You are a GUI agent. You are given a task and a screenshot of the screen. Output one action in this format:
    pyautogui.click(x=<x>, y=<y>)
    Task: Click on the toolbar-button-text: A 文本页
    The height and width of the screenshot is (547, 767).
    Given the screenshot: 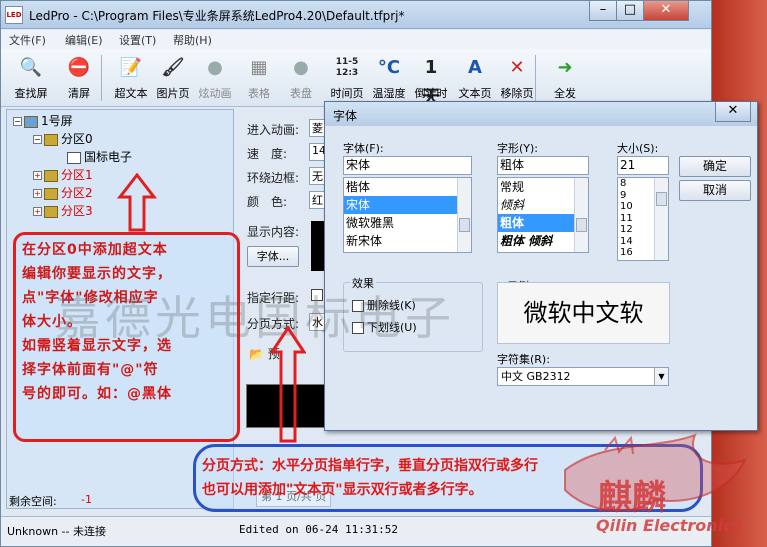 What is the action you would take?
    pyautogui.click(x=475, y=78)
    